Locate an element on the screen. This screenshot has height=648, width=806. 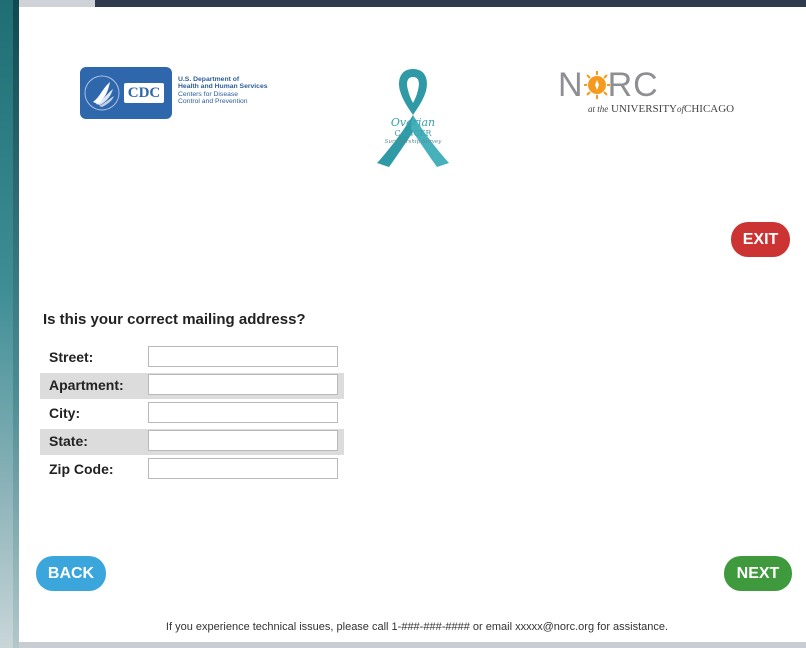
apartment-row: Apartment: is located at coordinates (192, 386).